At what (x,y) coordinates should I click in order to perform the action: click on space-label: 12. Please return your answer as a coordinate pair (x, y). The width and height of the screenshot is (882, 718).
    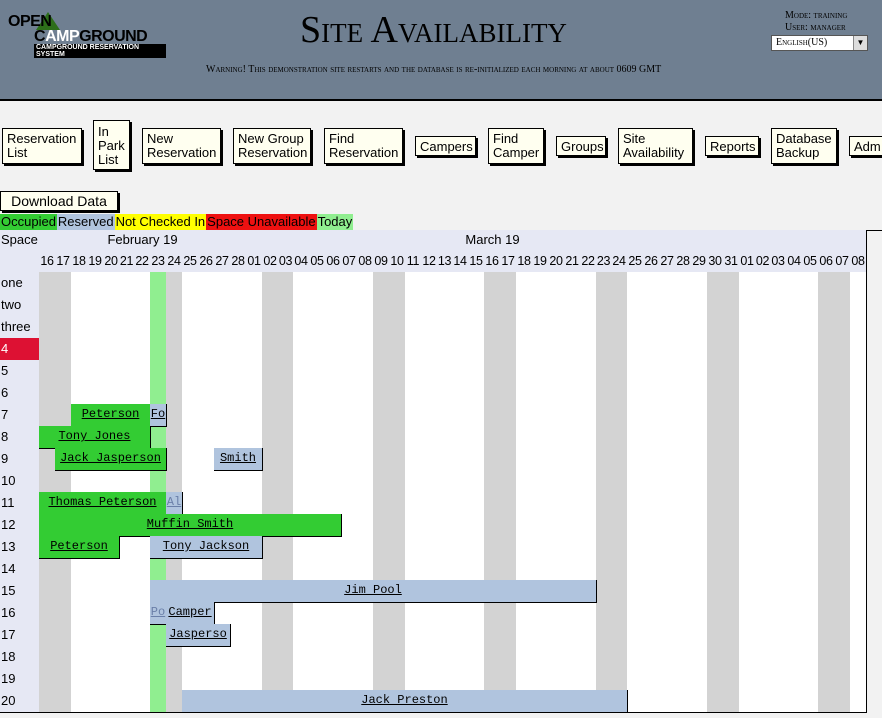
    Looking at the image, I should click on (20, 525).